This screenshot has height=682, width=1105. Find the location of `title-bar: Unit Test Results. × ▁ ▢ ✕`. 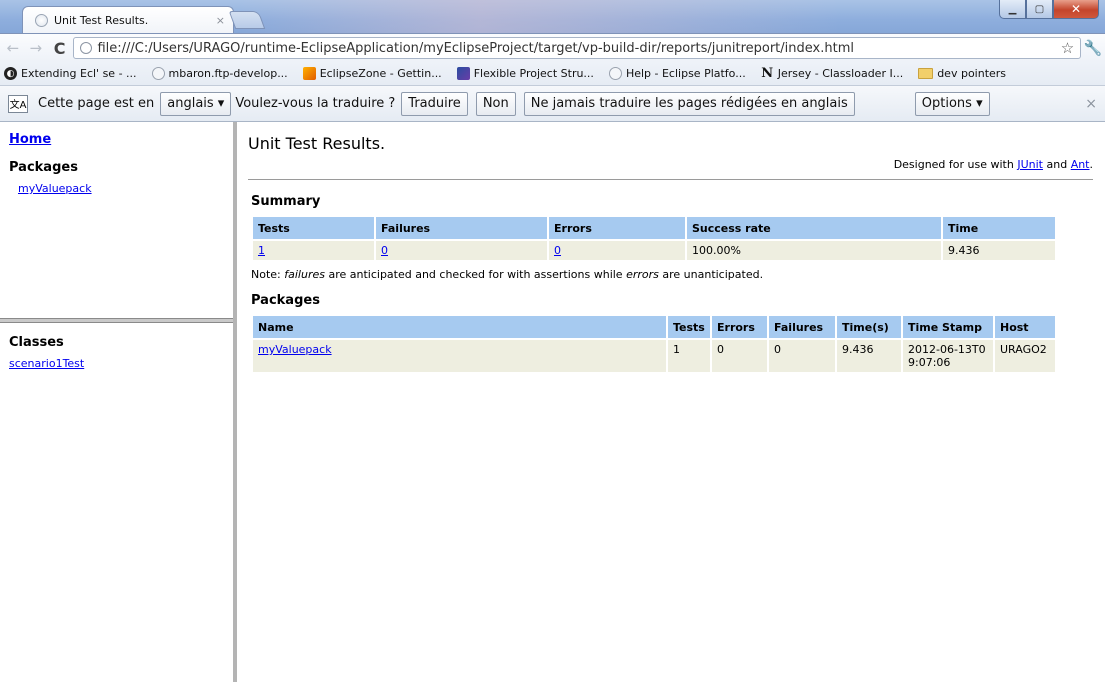

title-bar: Unit Test Results. × ▁ ▢ ✕ is located at coordinates (552, 16).